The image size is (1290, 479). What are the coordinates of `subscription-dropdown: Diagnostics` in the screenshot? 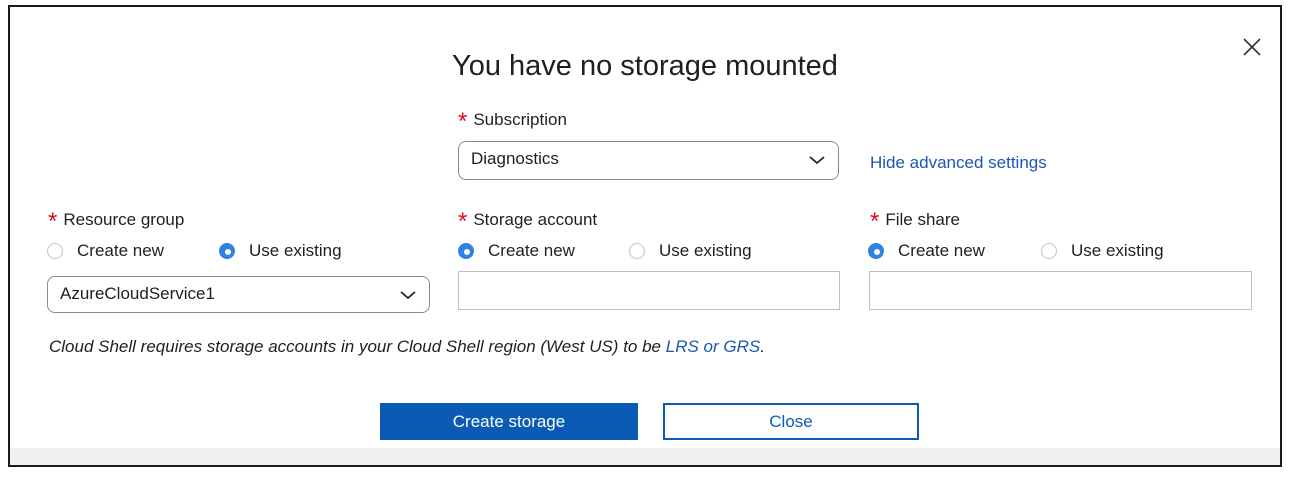 It's located at (648, 160).